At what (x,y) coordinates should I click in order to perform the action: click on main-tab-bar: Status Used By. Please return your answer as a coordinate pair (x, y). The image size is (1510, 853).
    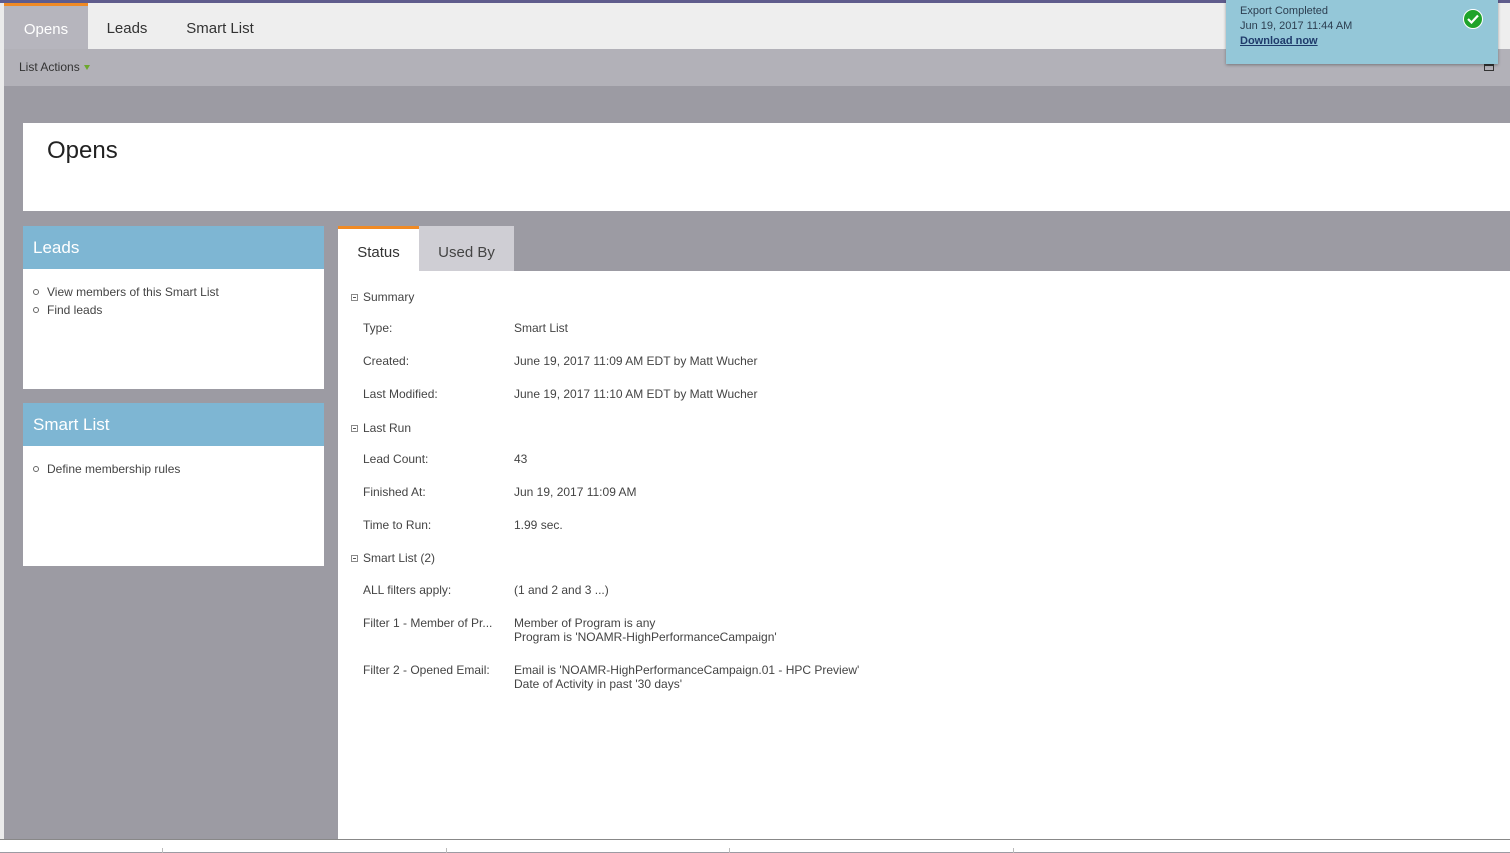
    Looking at the image, I should click on (924, 248).